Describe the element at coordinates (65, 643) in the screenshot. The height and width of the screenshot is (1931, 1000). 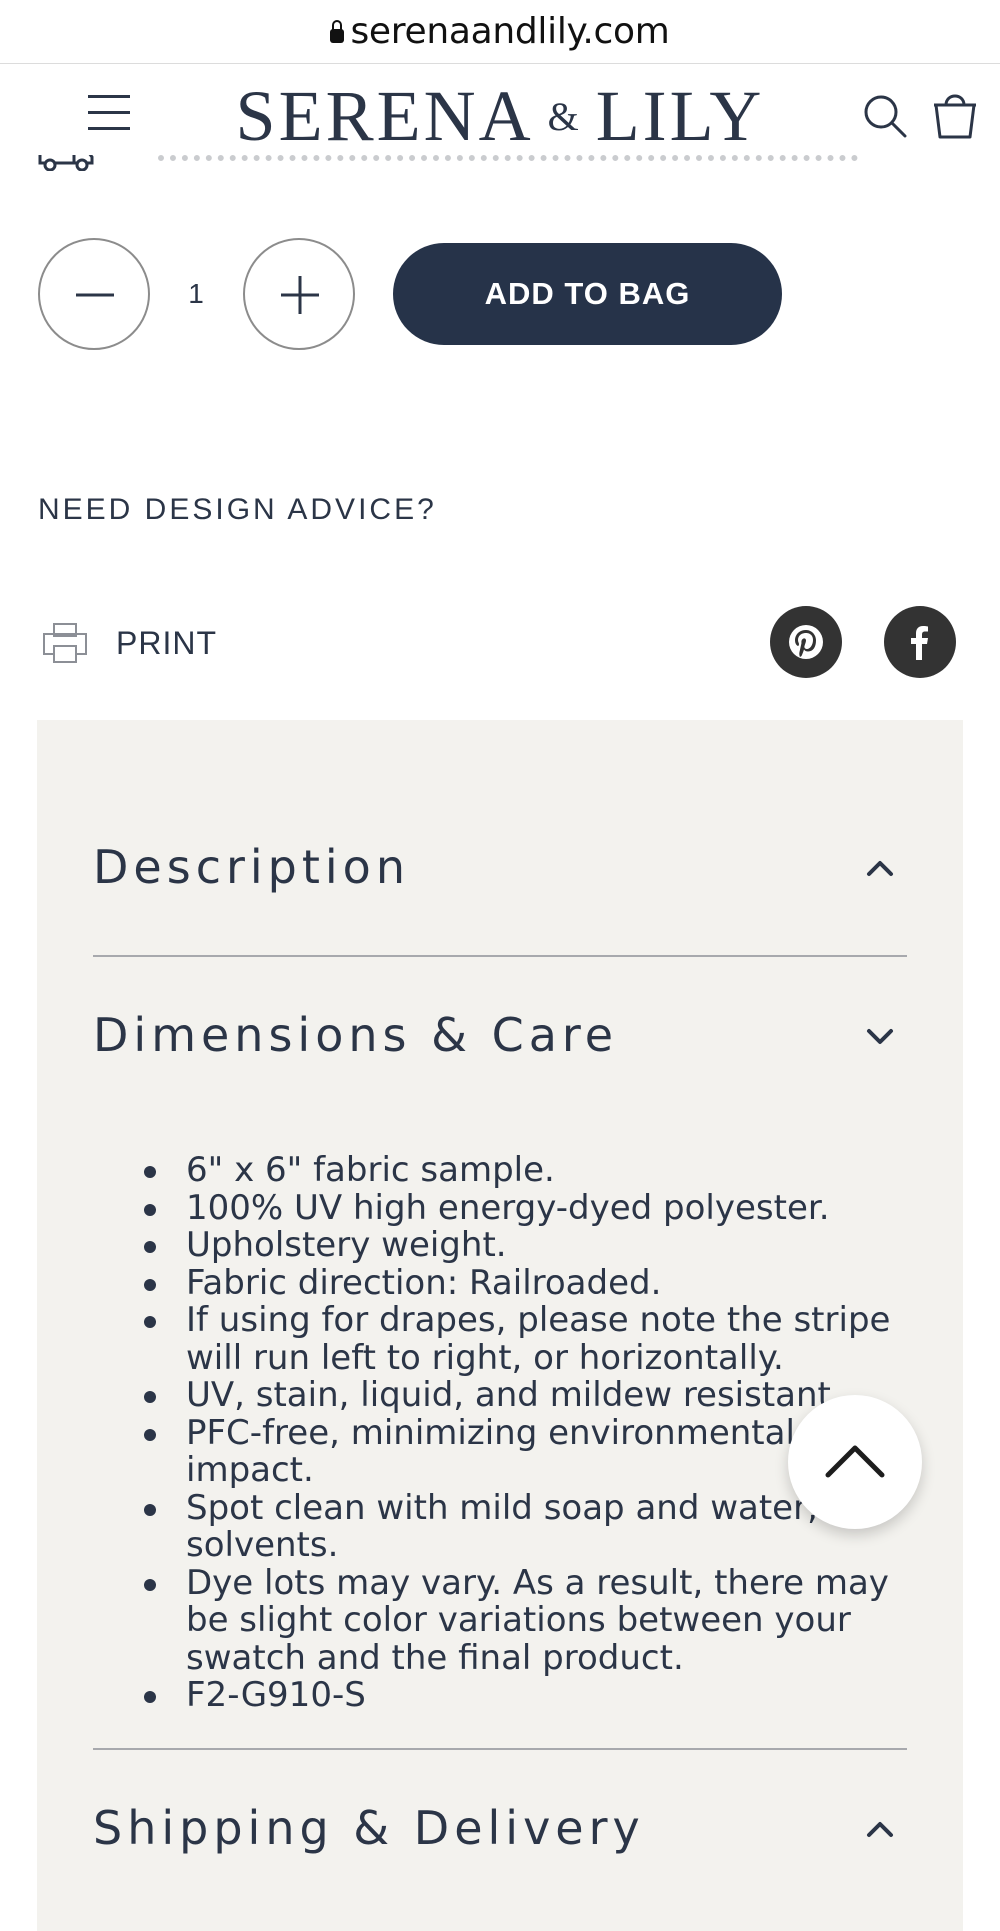
I see `printer-icon` at that location.